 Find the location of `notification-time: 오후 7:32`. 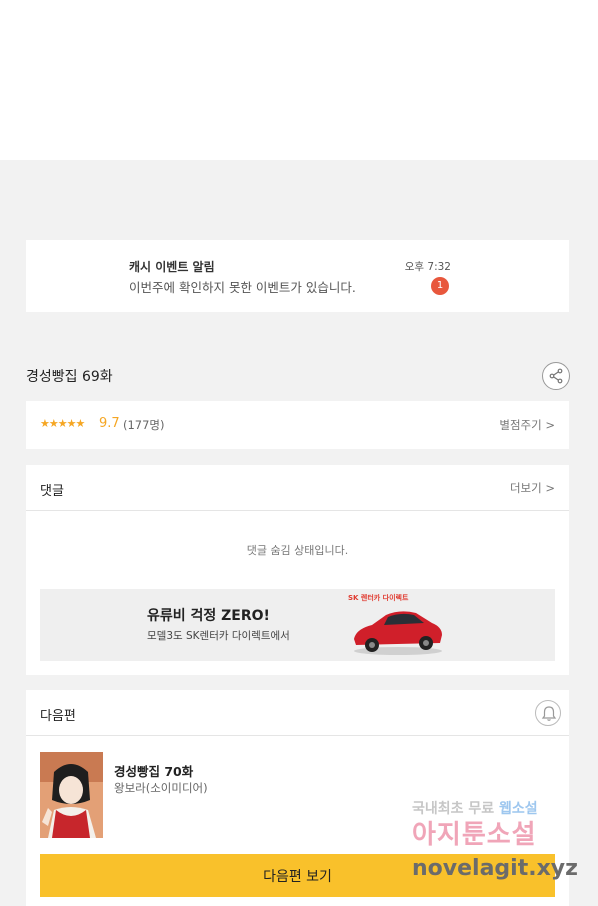

notification-time: 오후 7:32 is located at coordinates (427, 267).